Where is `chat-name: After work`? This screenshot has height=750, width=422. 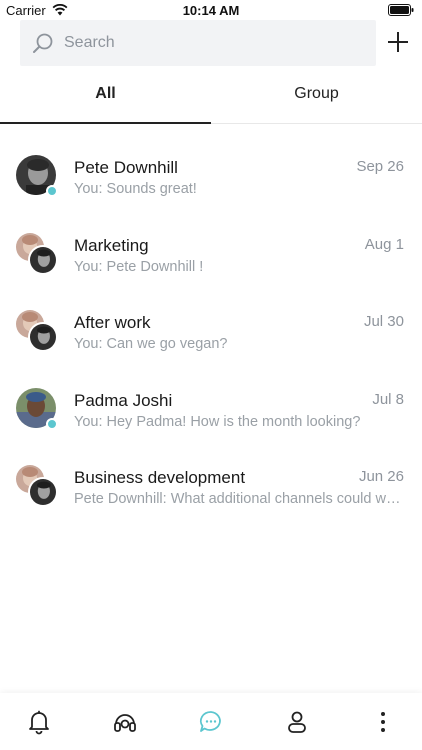
chat-name: After work is located at coordinates (112, 322).